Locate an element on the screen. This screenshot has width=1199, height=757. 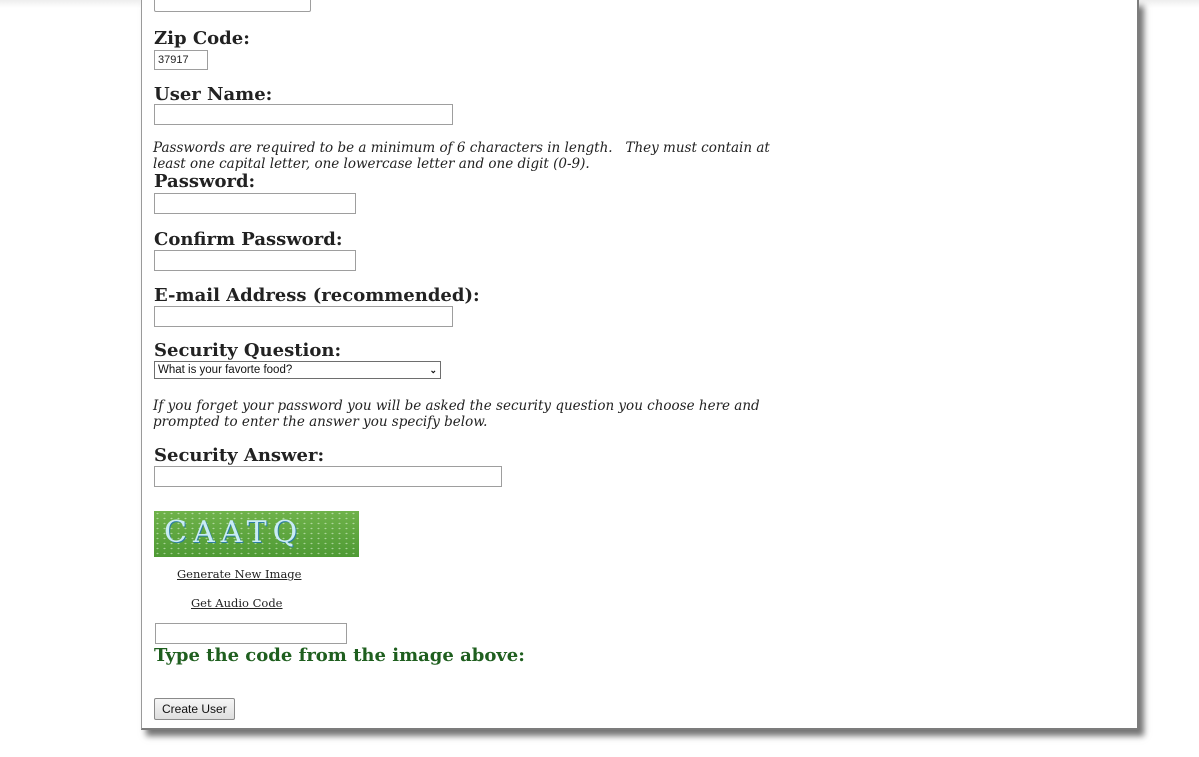
confirm-password-label: Confirm Password: is located at coordinates (248, 239).